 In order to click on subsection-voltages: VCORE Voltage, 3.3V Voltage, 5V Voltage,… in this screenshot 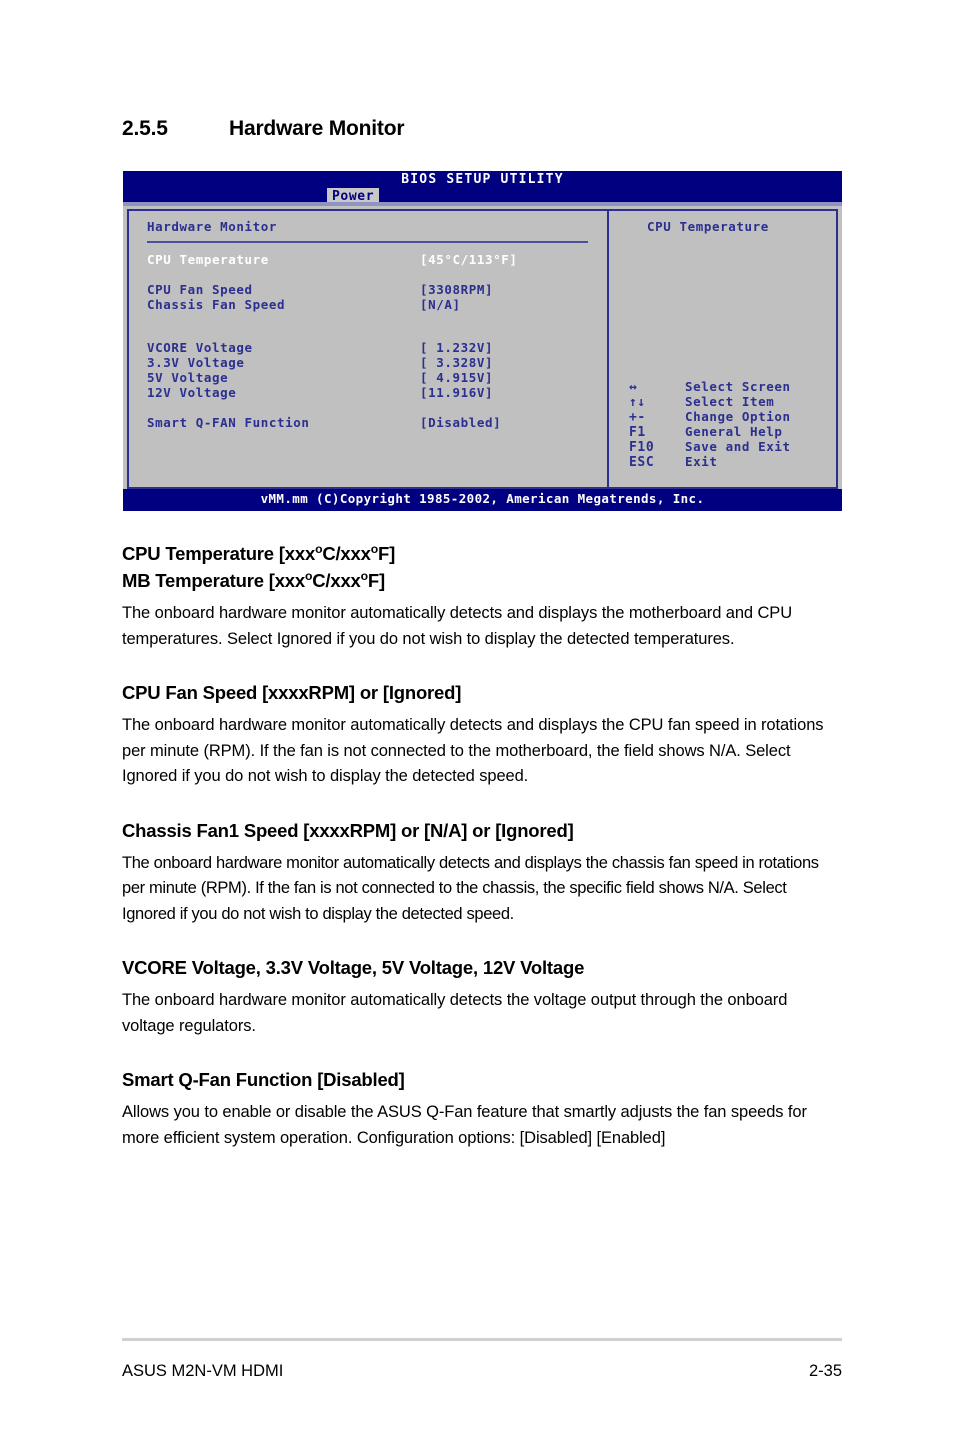, I will do `click(483, 996)`.